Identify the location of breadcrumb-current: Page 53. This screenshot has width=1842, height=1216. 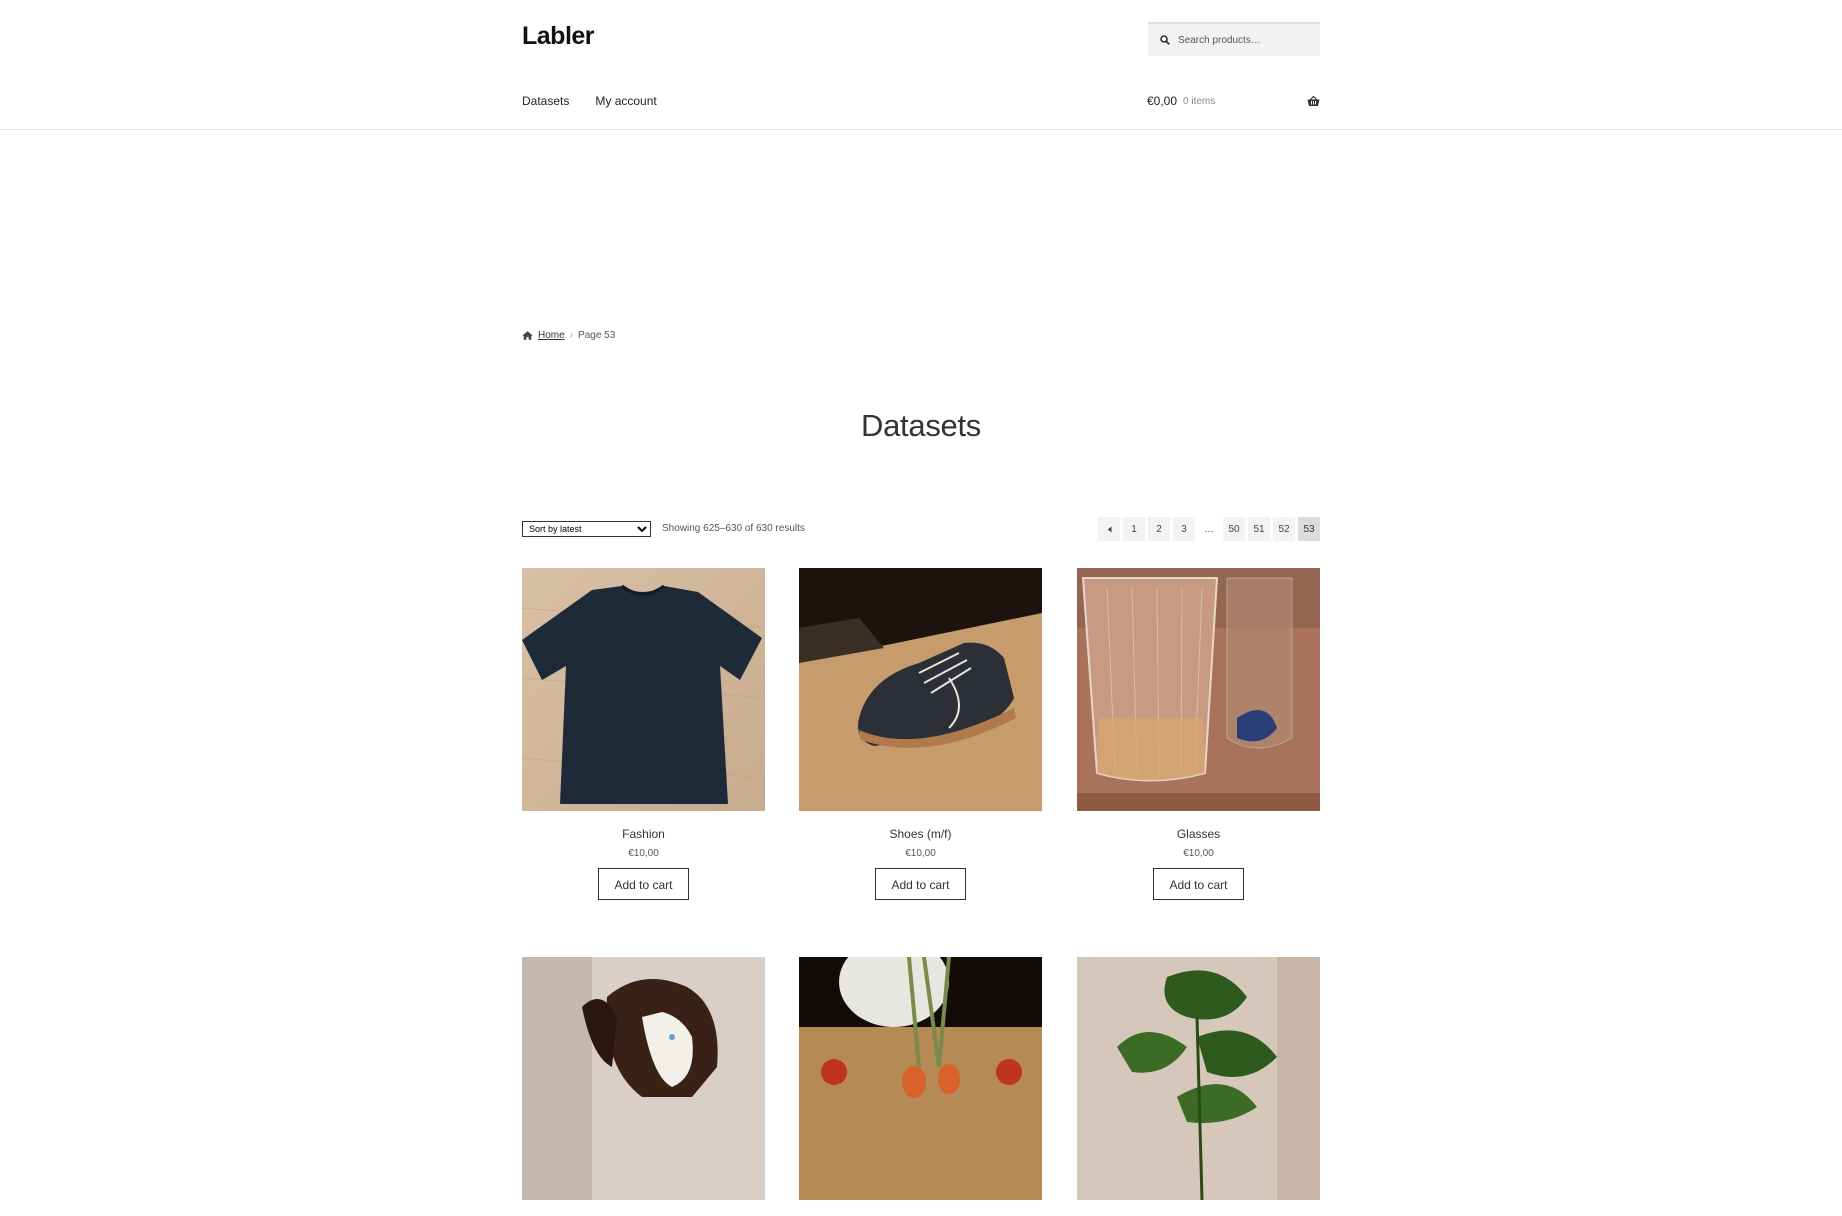
(597, 335).